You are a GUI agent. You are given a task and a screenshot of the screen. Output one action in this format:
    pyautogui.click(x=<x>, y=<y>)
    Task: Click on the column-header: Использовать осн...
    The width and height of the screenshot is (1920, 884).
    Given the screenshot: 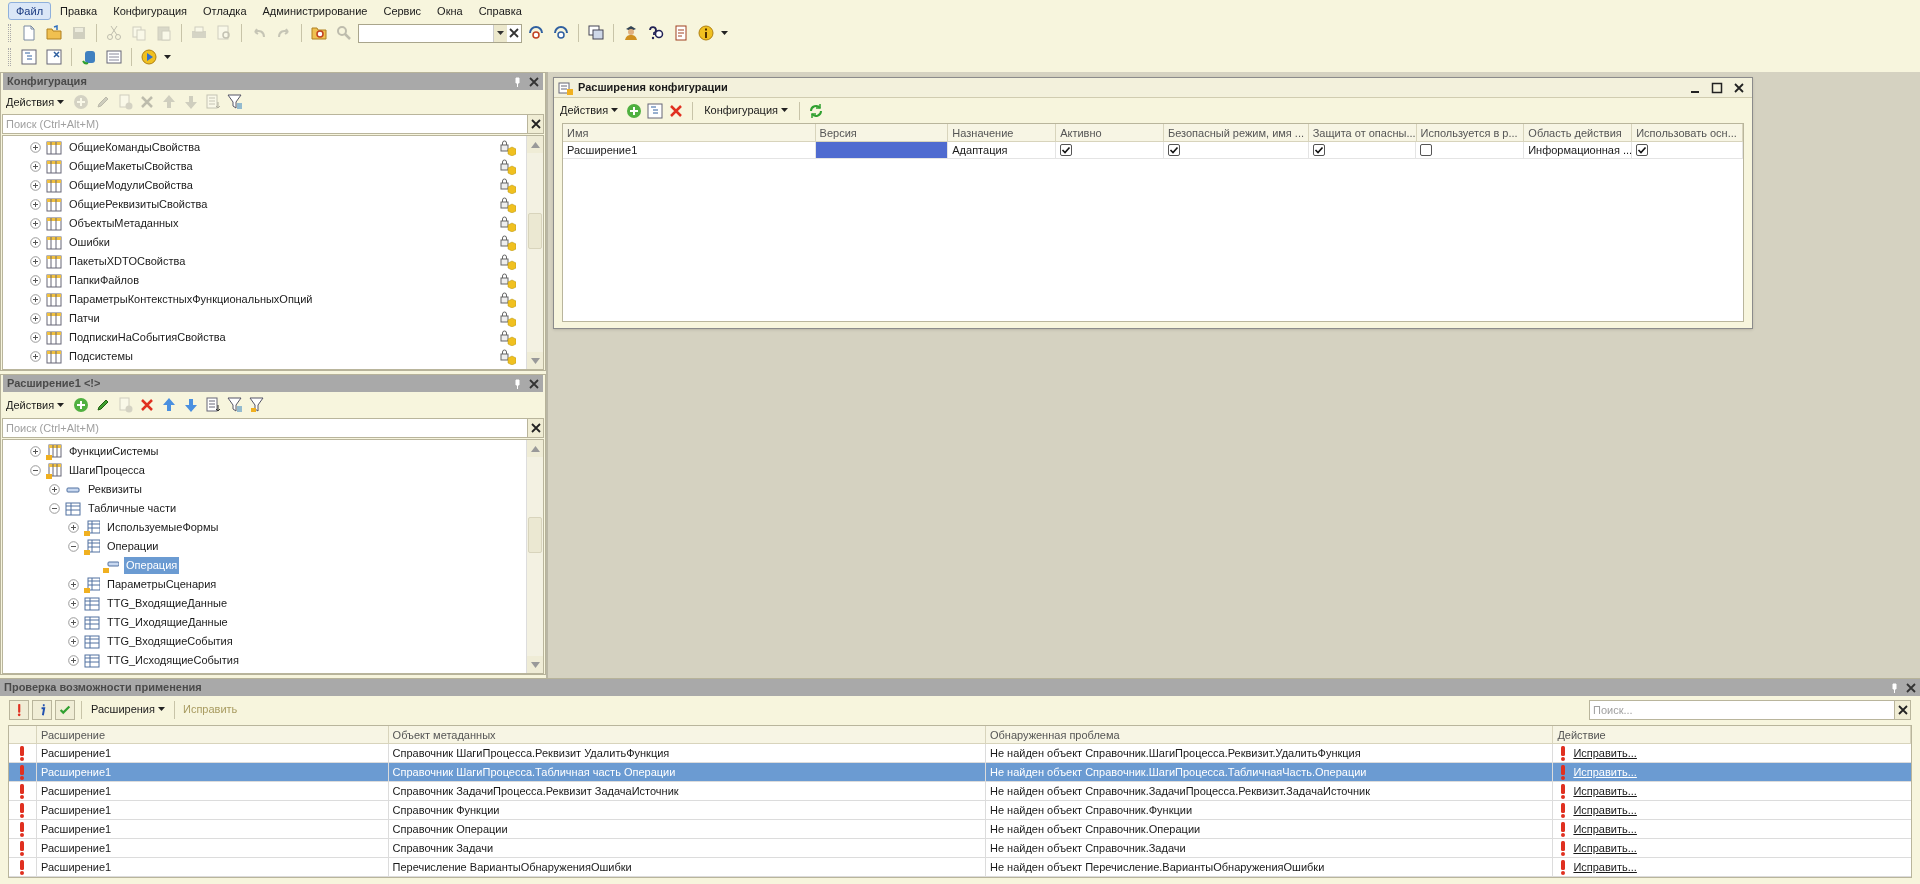 What is the action you would take?
    pyautogui.click(x=1687, y=132)
    